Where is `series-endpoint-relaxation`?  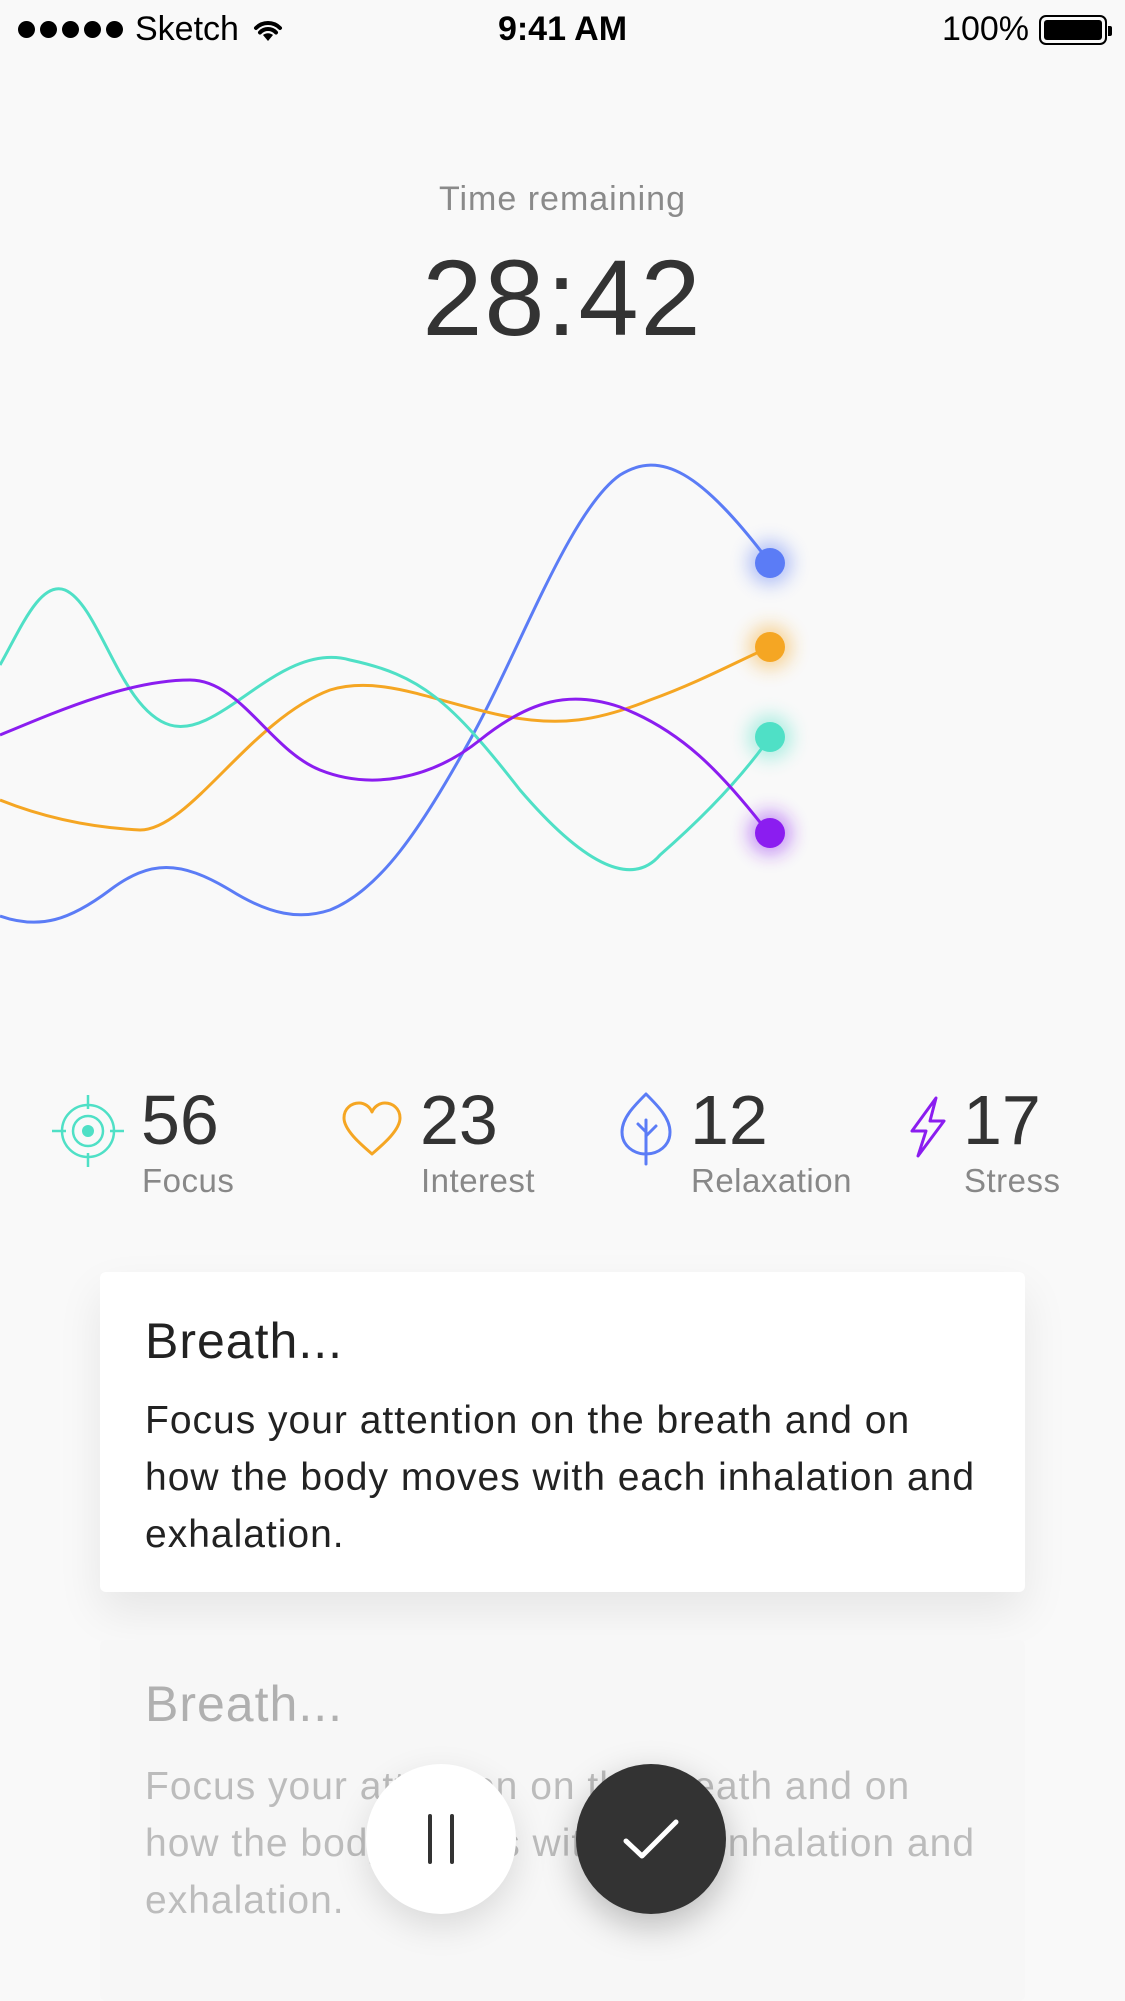
series-endpoint-relaxation is located at coordinates (770, 563).